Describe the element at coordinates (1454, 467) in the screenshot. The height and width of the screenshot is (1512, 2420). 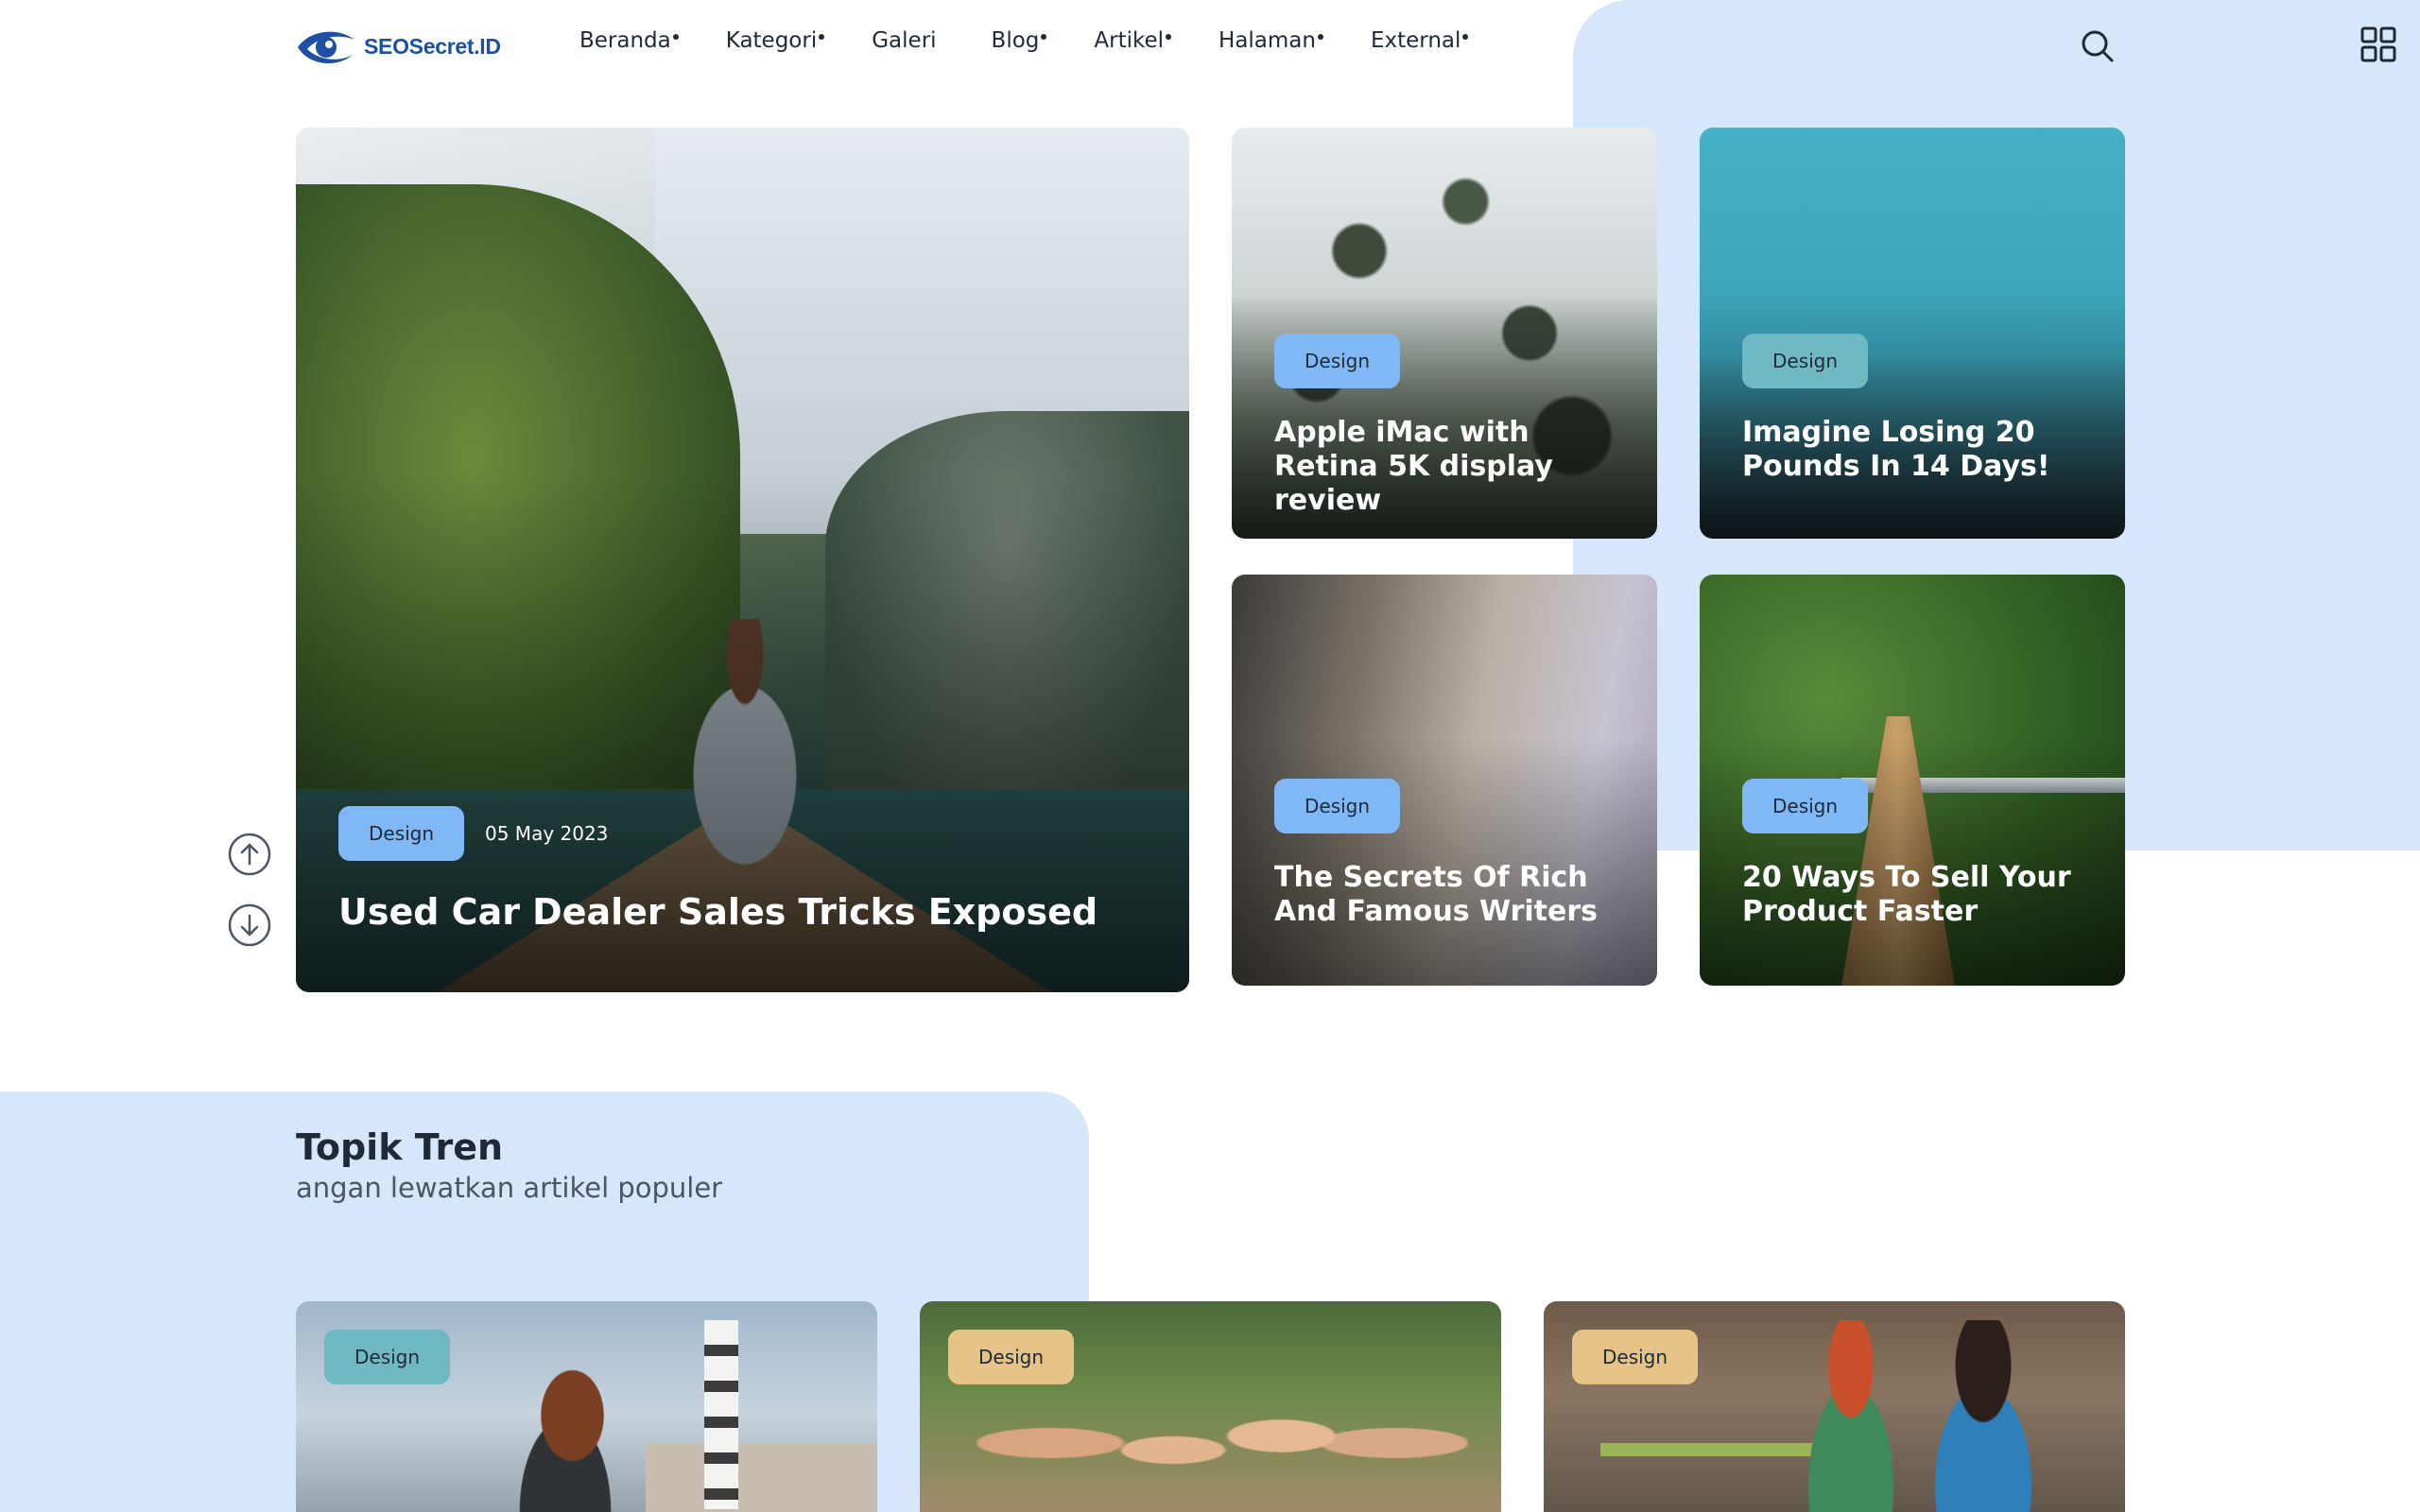
I see `post-title: Apple iMac with Retina 5K display review` at that location.